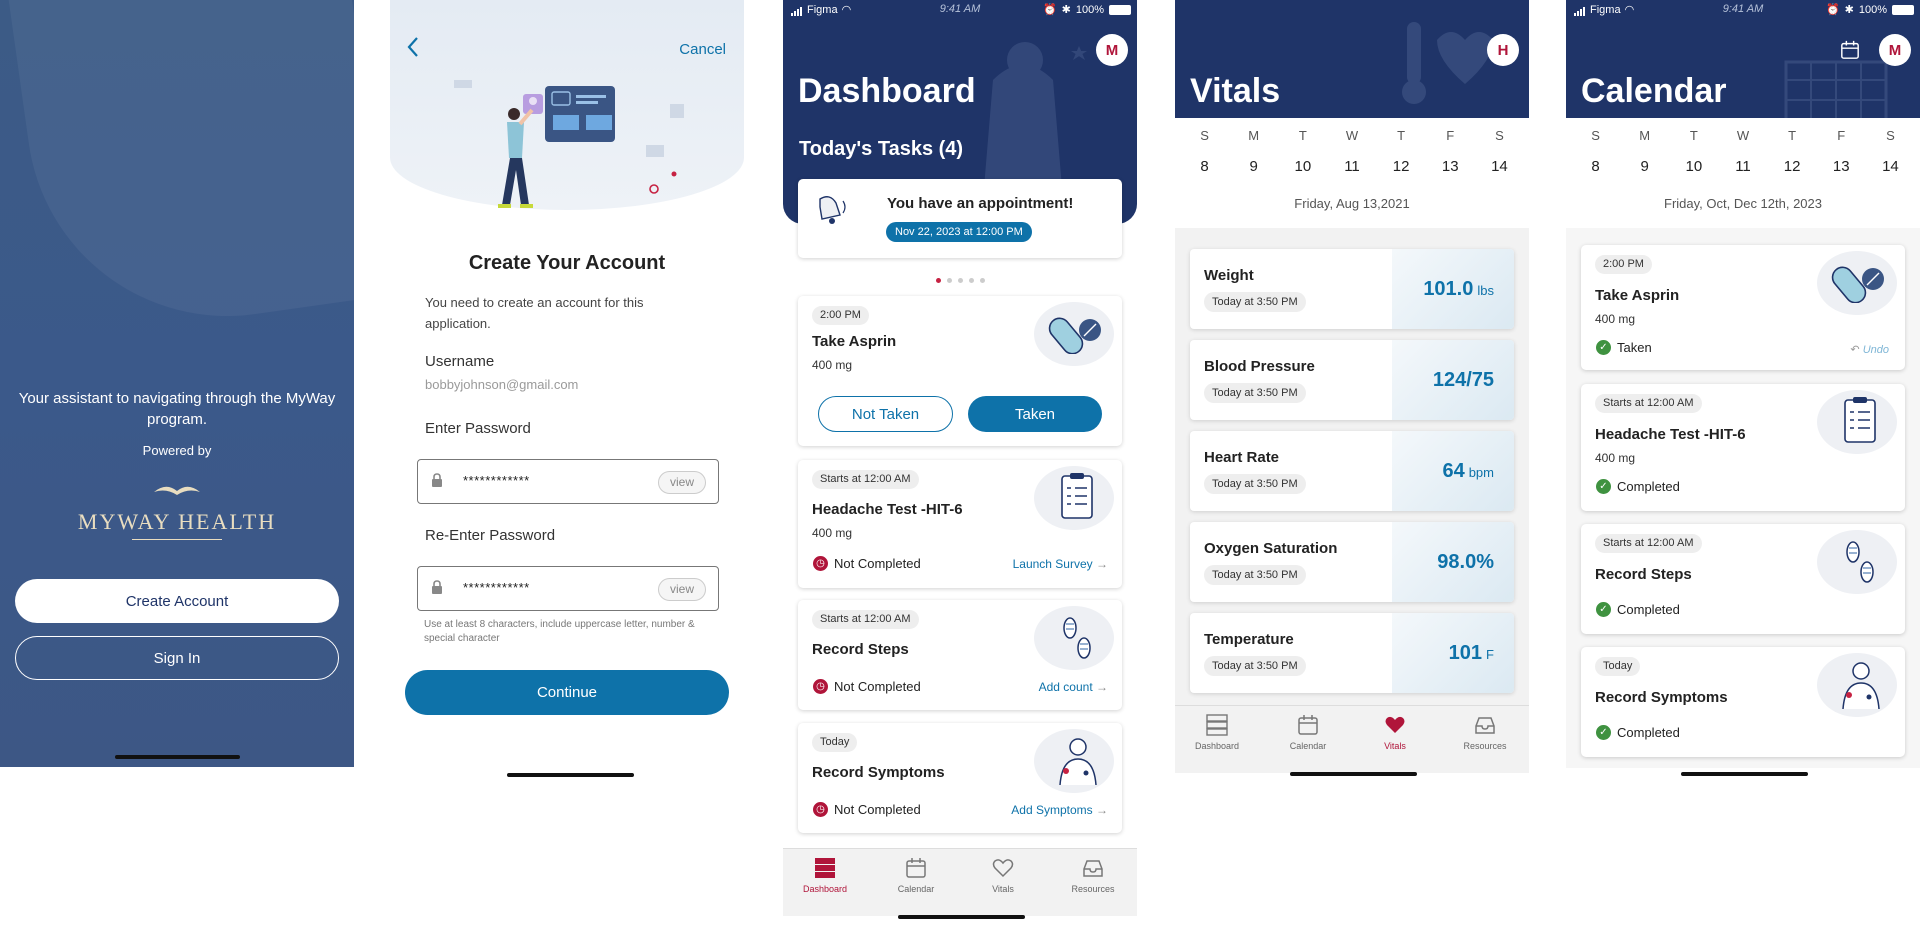  What do you see at coordinates (885, 414) in the screenshot?
I see `not-taken-button: Not Taken` at bounding box center [885, 414].